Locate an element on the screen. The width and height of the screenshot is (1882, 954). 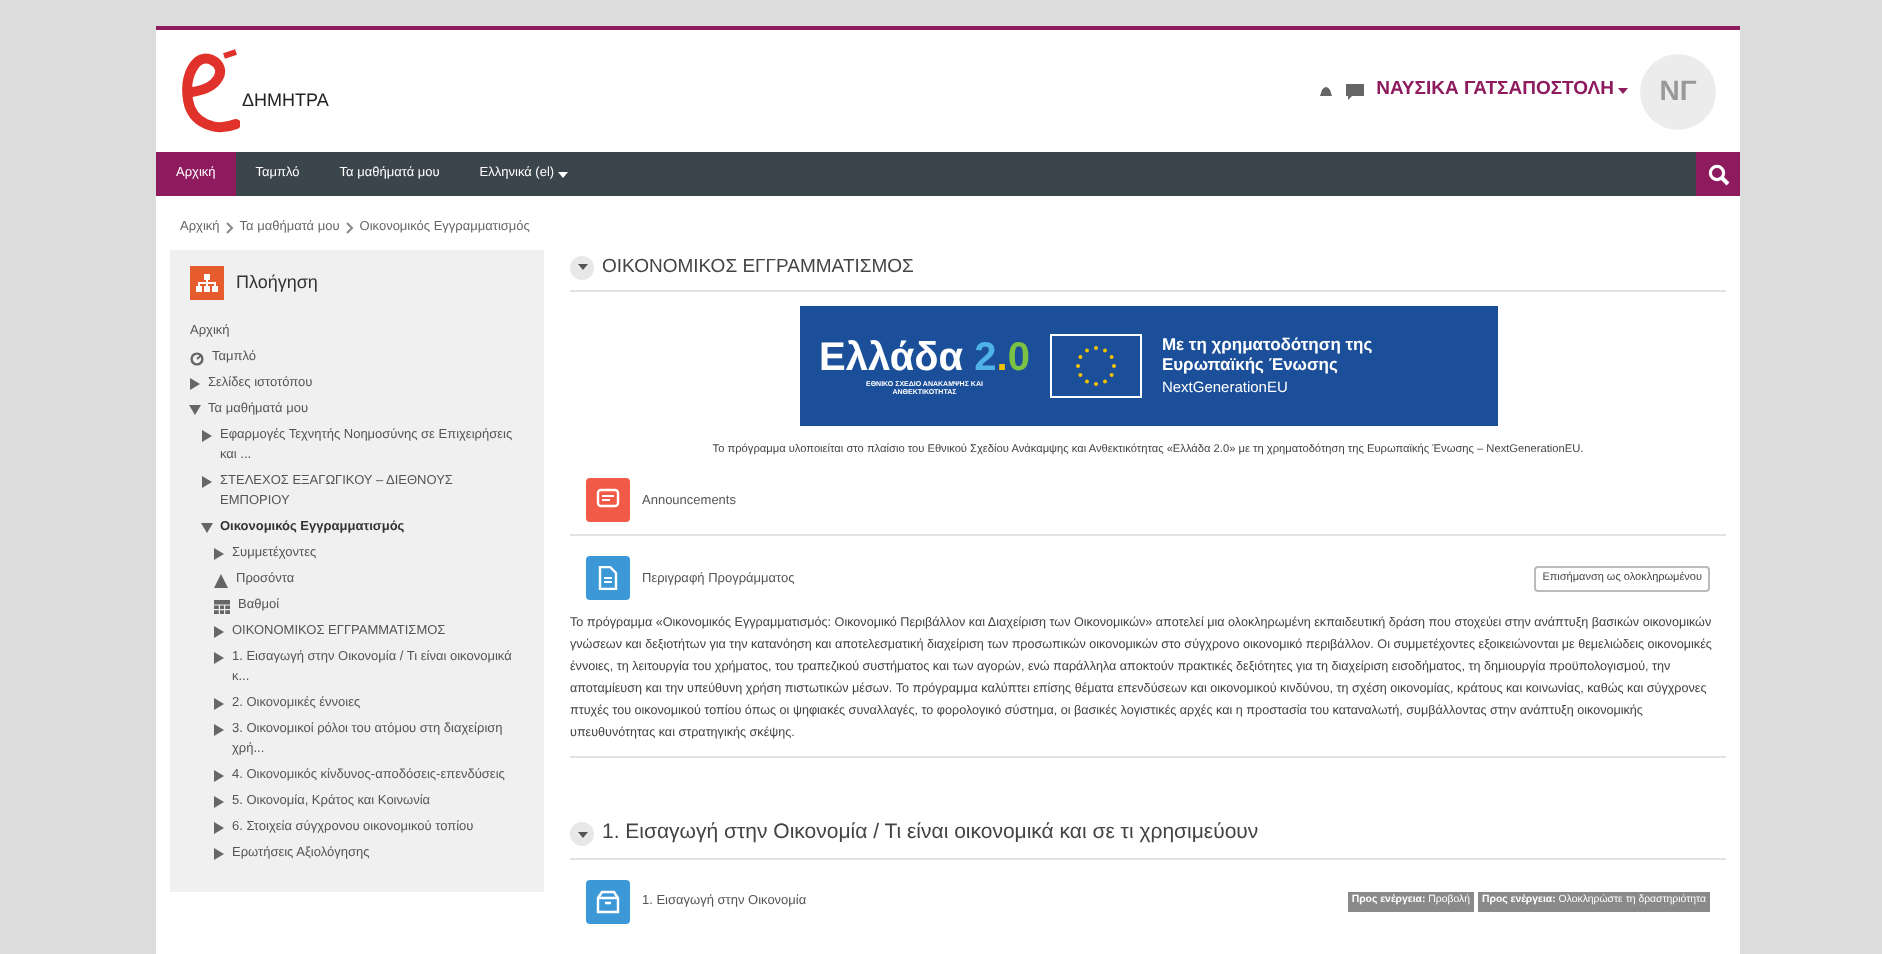
search-button is located at coordinates (1718, 174).